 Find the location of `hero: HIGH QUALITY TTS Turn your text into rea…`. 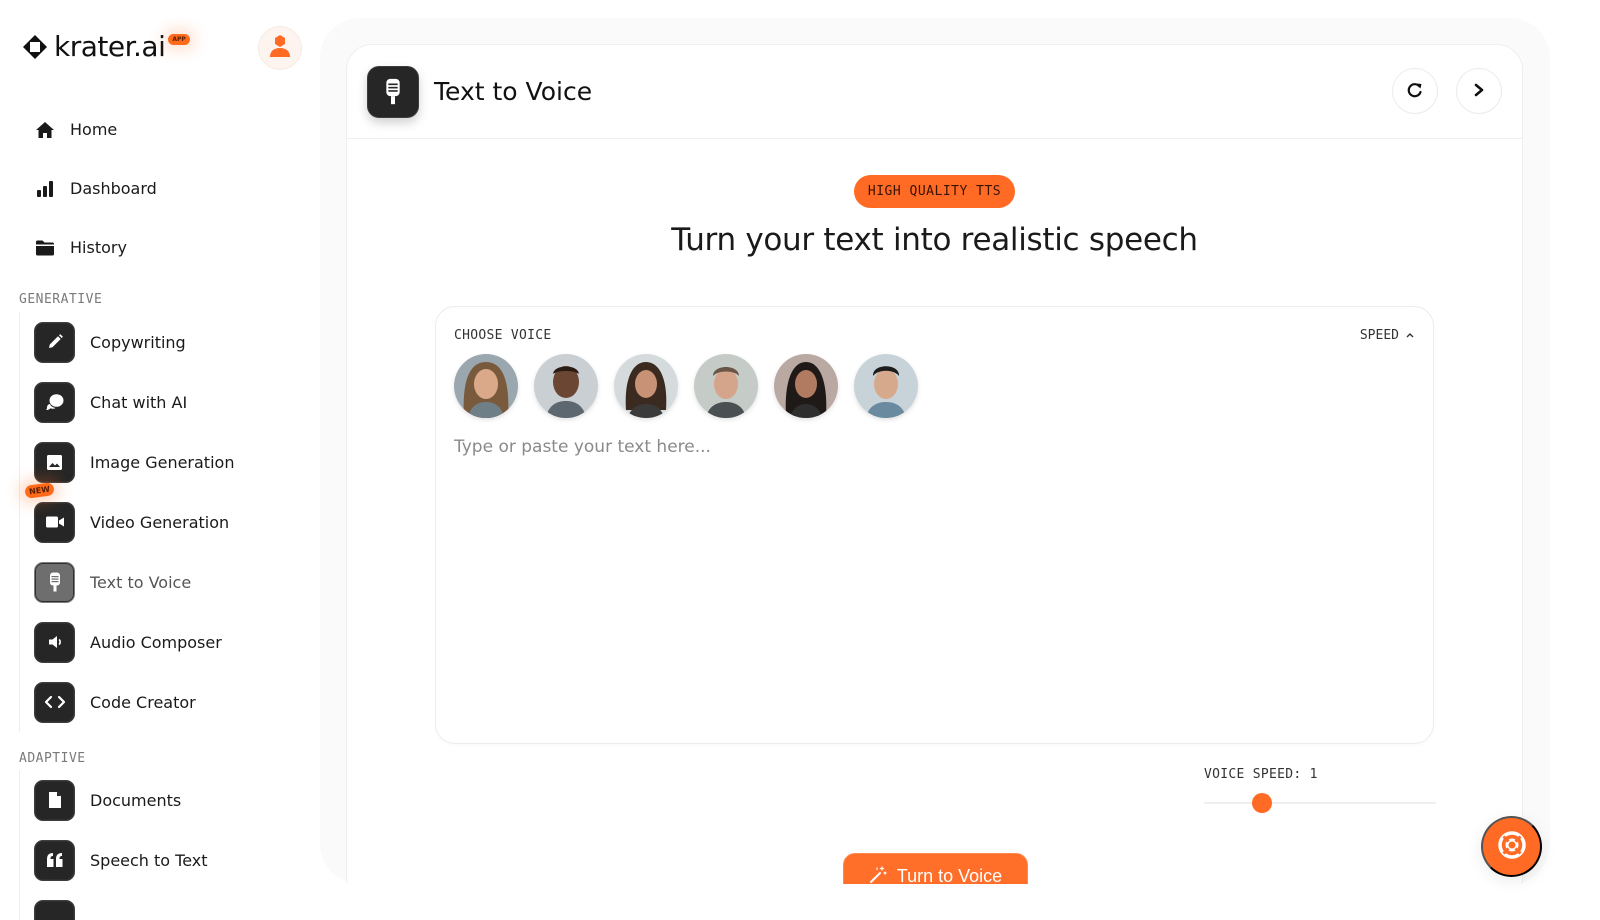

hero: HIGH QUALITY TTS Turn your text into rea… is located at coordinates (934, 198).